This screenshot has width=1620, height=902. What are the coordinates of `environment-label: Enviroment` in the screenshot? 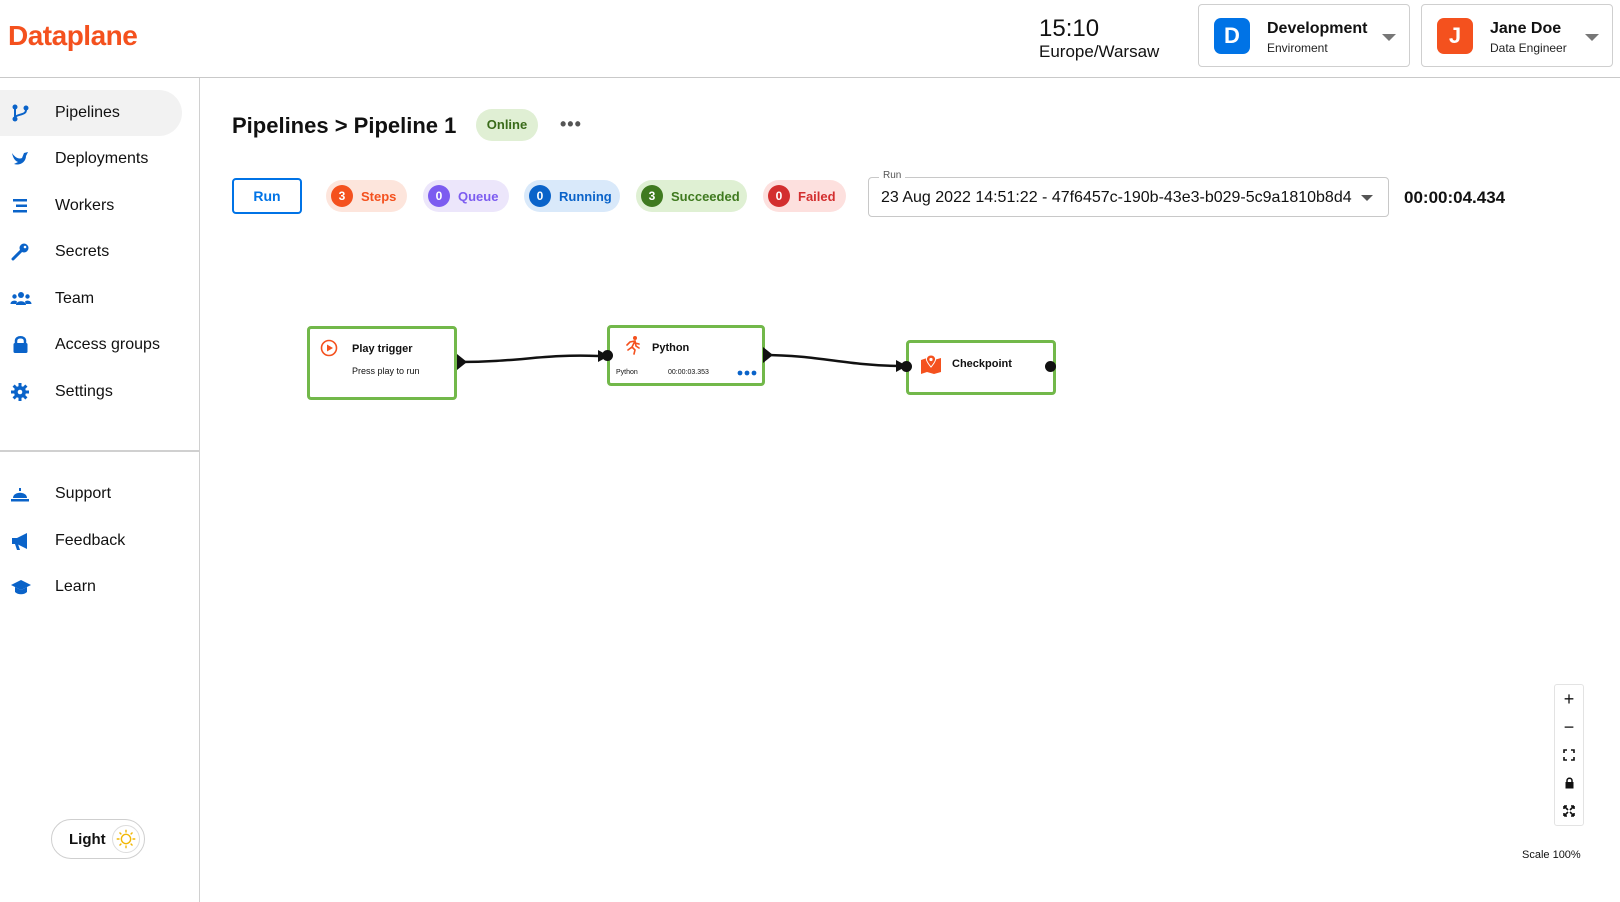 It's located at (1297, 48).